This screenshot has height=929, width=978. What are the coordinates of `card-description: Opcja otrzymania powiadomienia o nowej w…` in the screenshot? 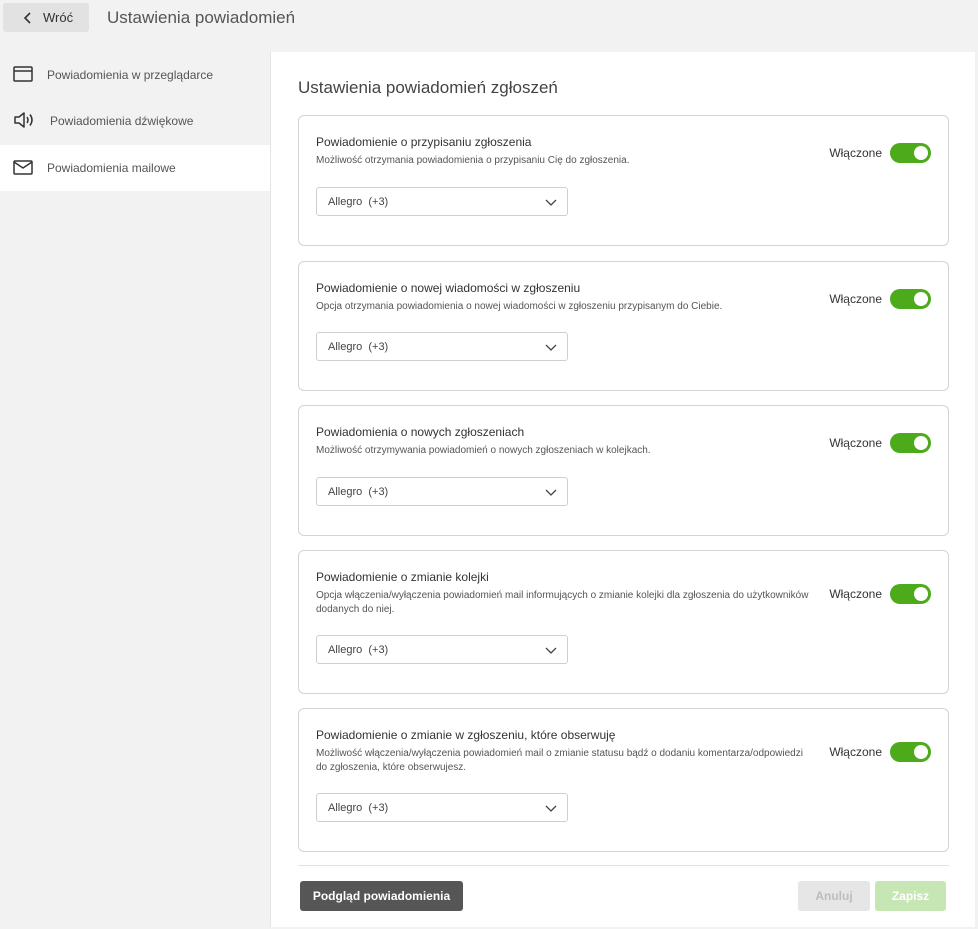 It's located at (519, 306).